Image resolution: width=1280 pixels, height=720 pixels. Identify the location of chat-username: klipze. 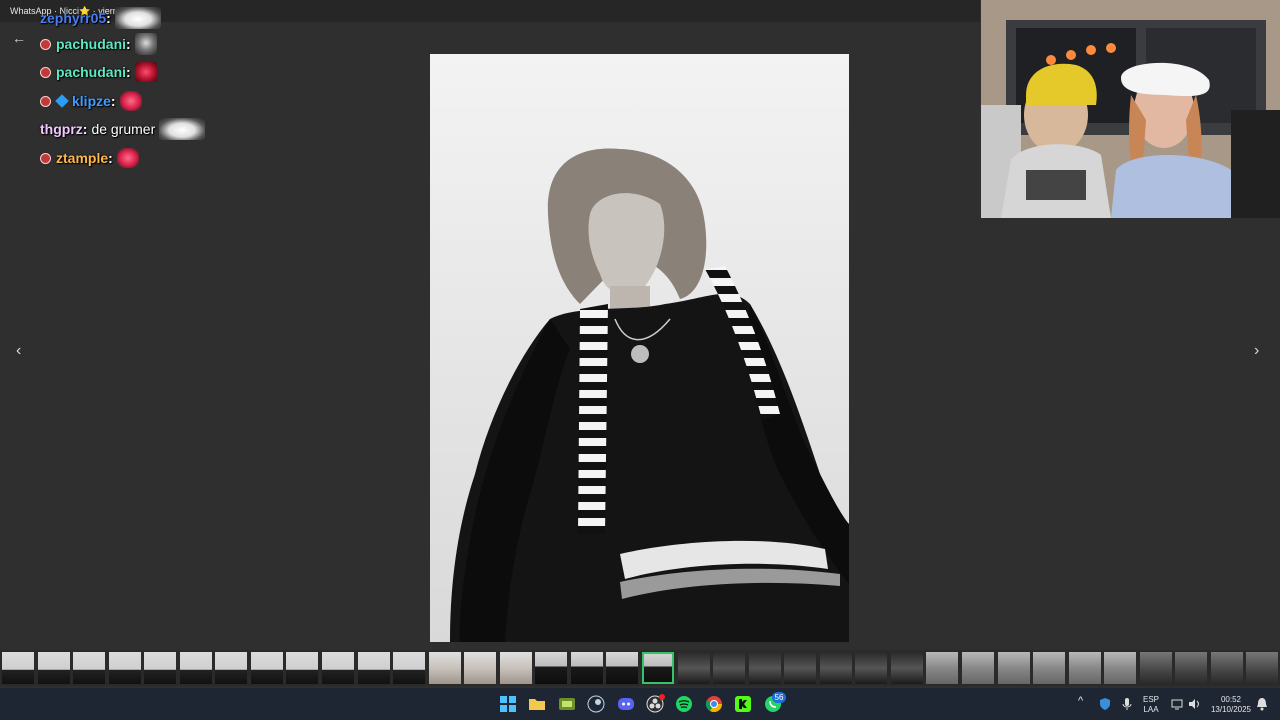
(91, 101).